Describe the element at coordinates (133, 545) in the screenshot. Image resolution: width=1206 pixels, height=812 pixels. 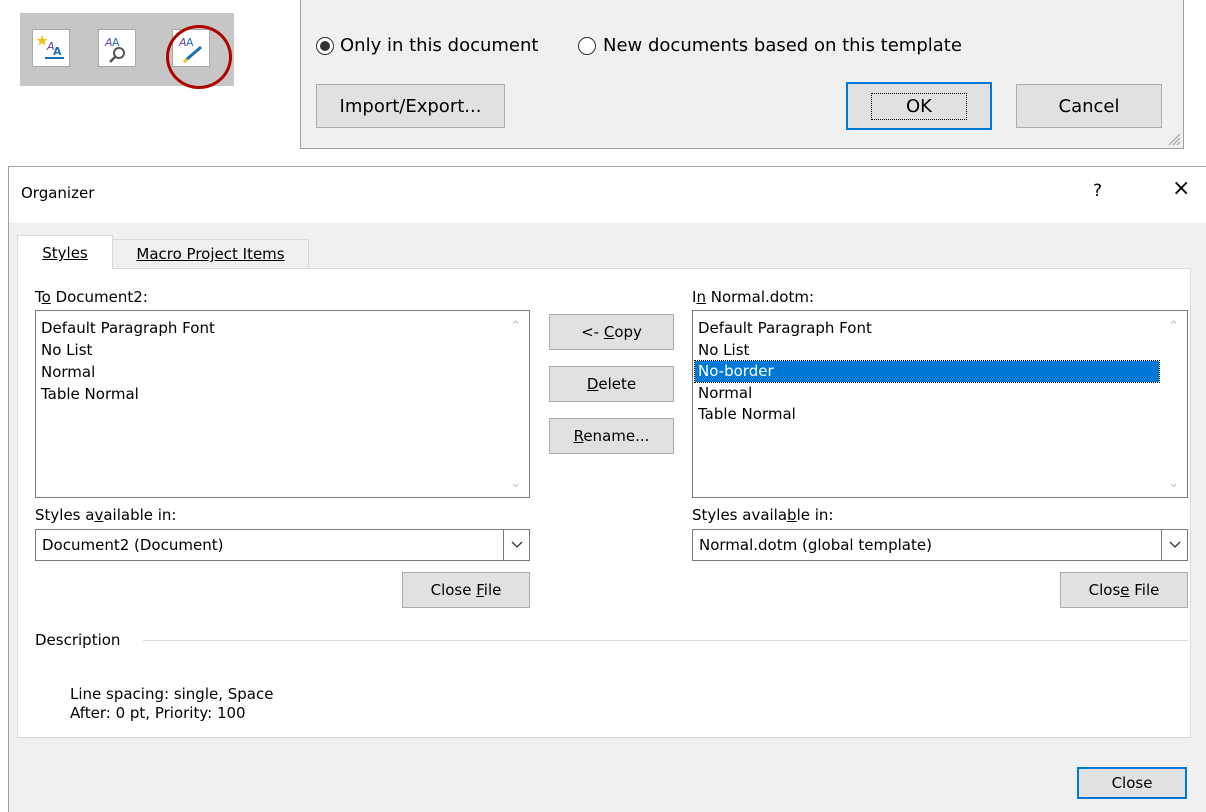
I see `left-available-value: Document2 (Document)` at that location.